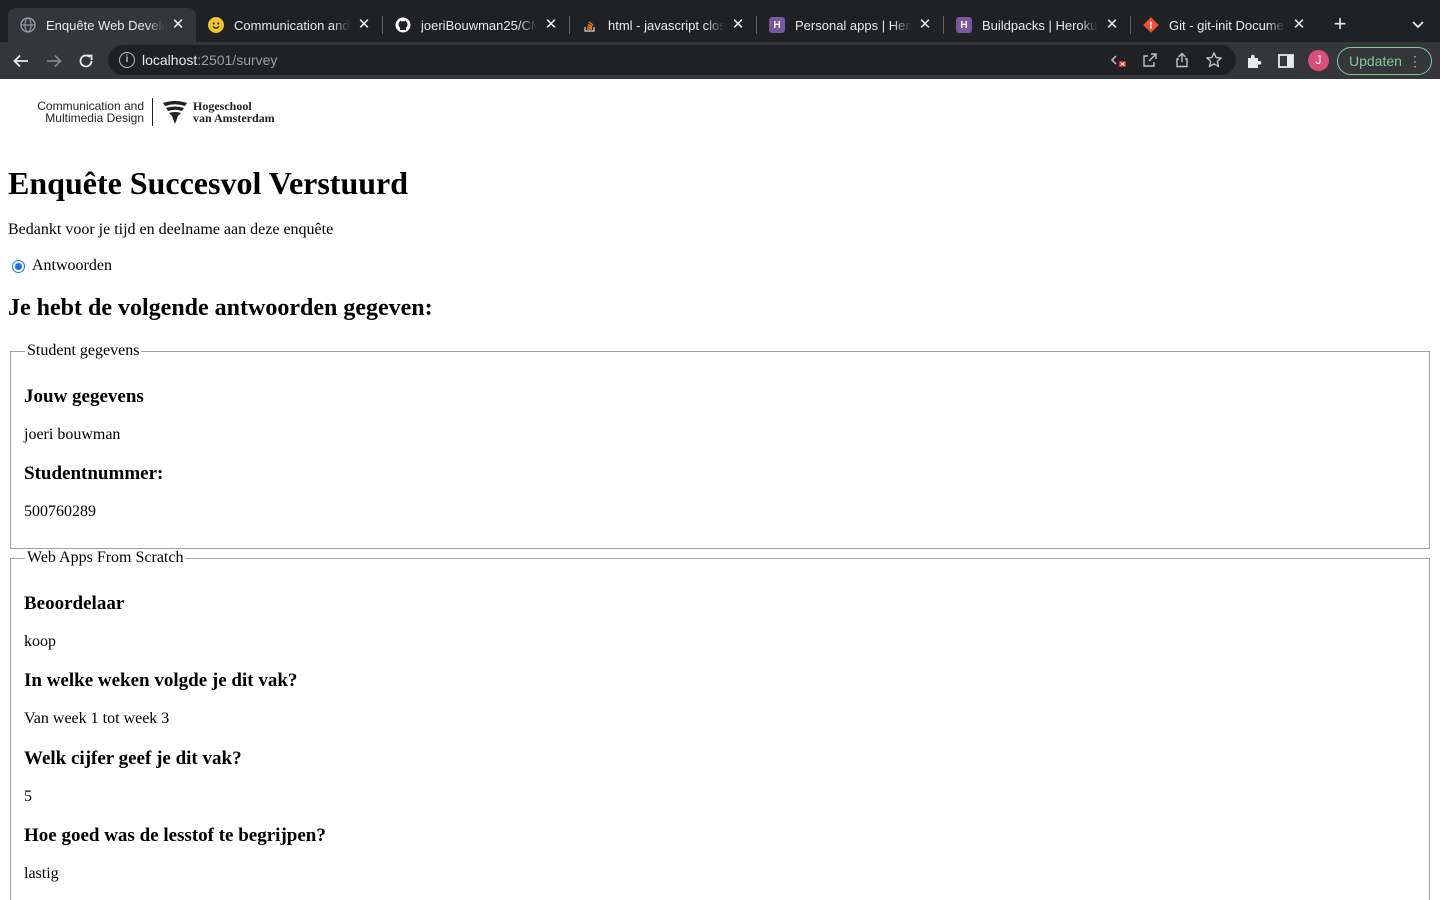  What do you see at coordinates (1254, 61) in the screenshot?
I see `extensions-puzzle-icon` at bounding box center [1254, 61].